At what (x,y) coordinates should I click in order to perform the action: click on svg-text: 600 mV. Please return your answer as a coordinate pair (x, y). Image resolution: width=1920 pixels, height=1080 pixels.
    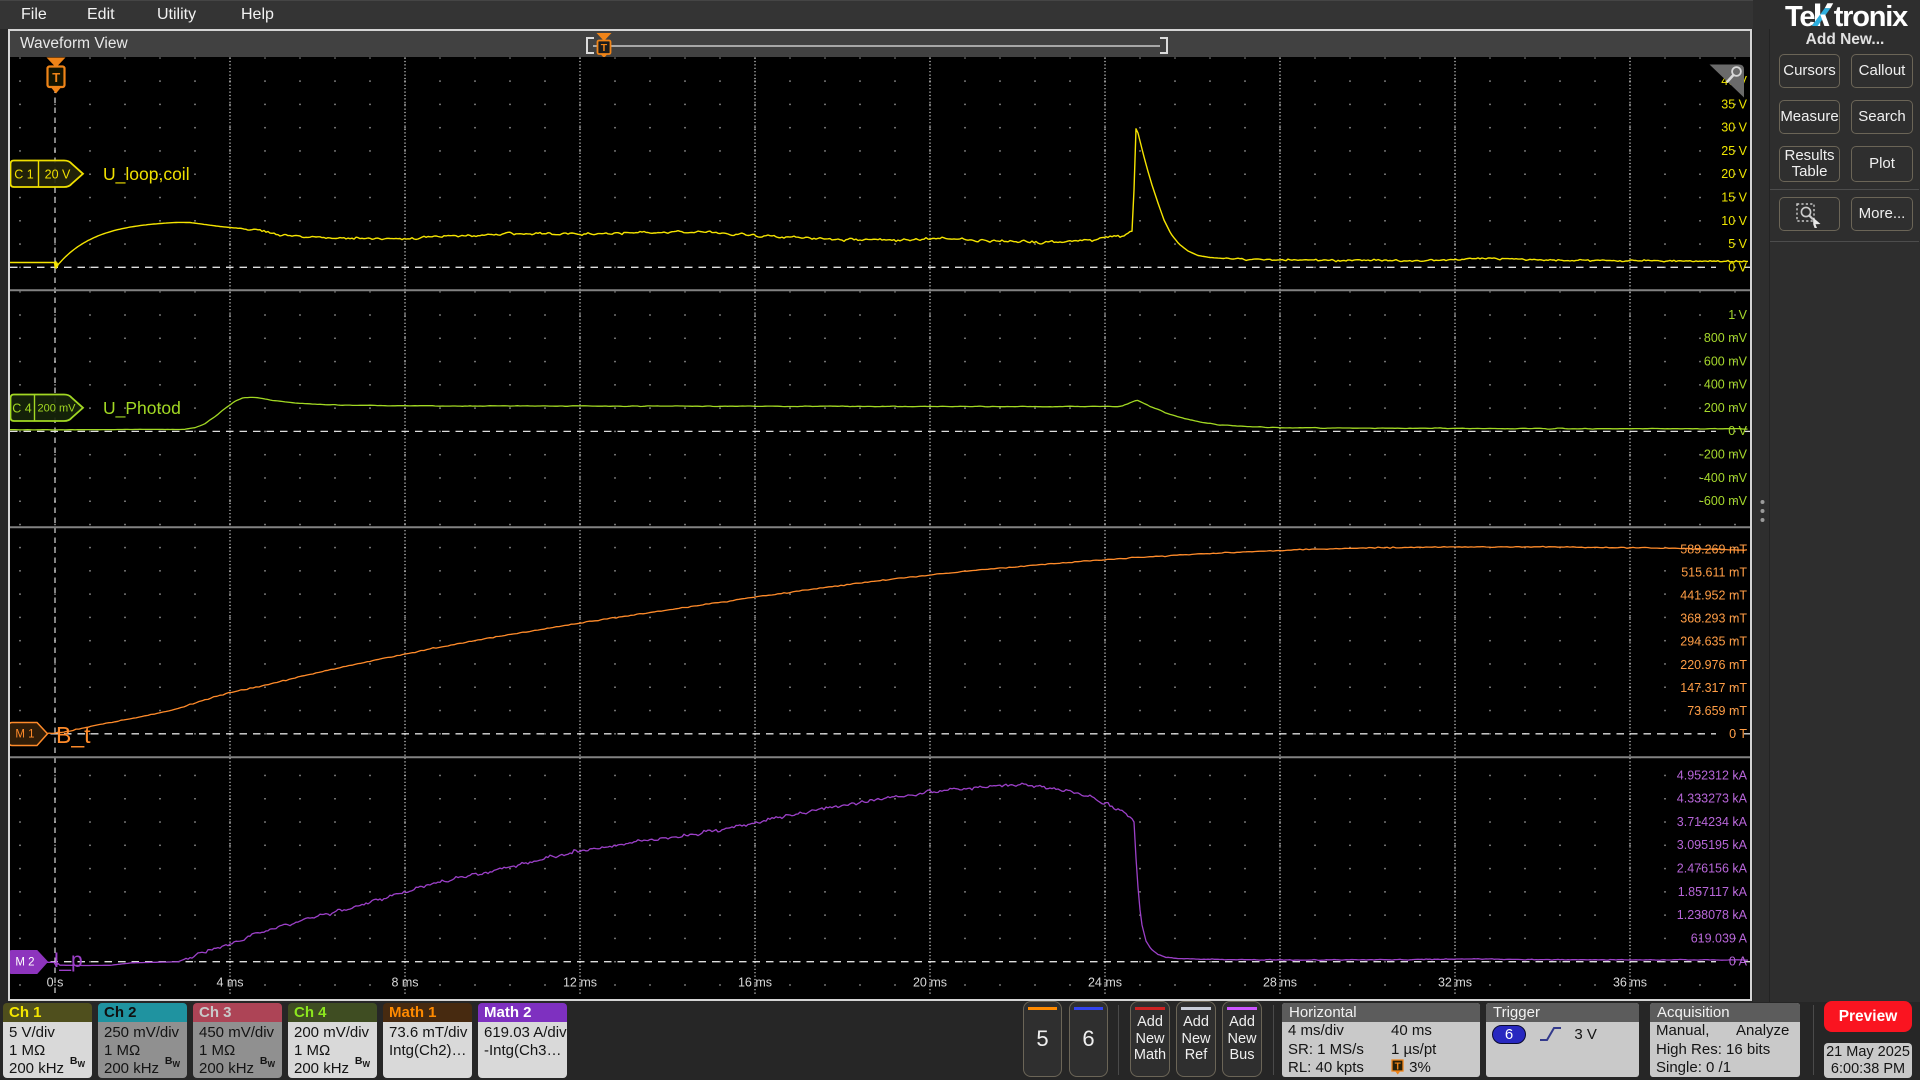
    Looking at the image, I should click on (1726, 361).